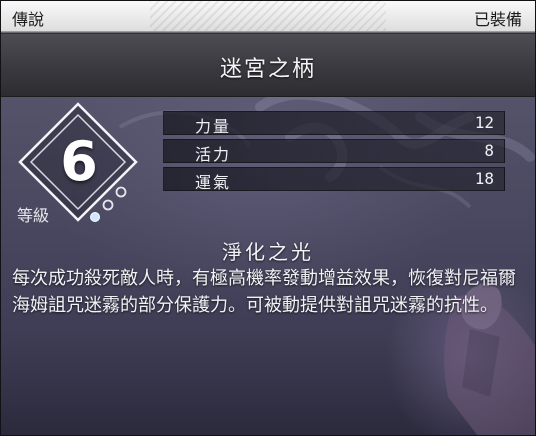 Image resolution: width=536 pixels, height=436 pixels. I want to click on filled-dot-icon, so click(95, 217).